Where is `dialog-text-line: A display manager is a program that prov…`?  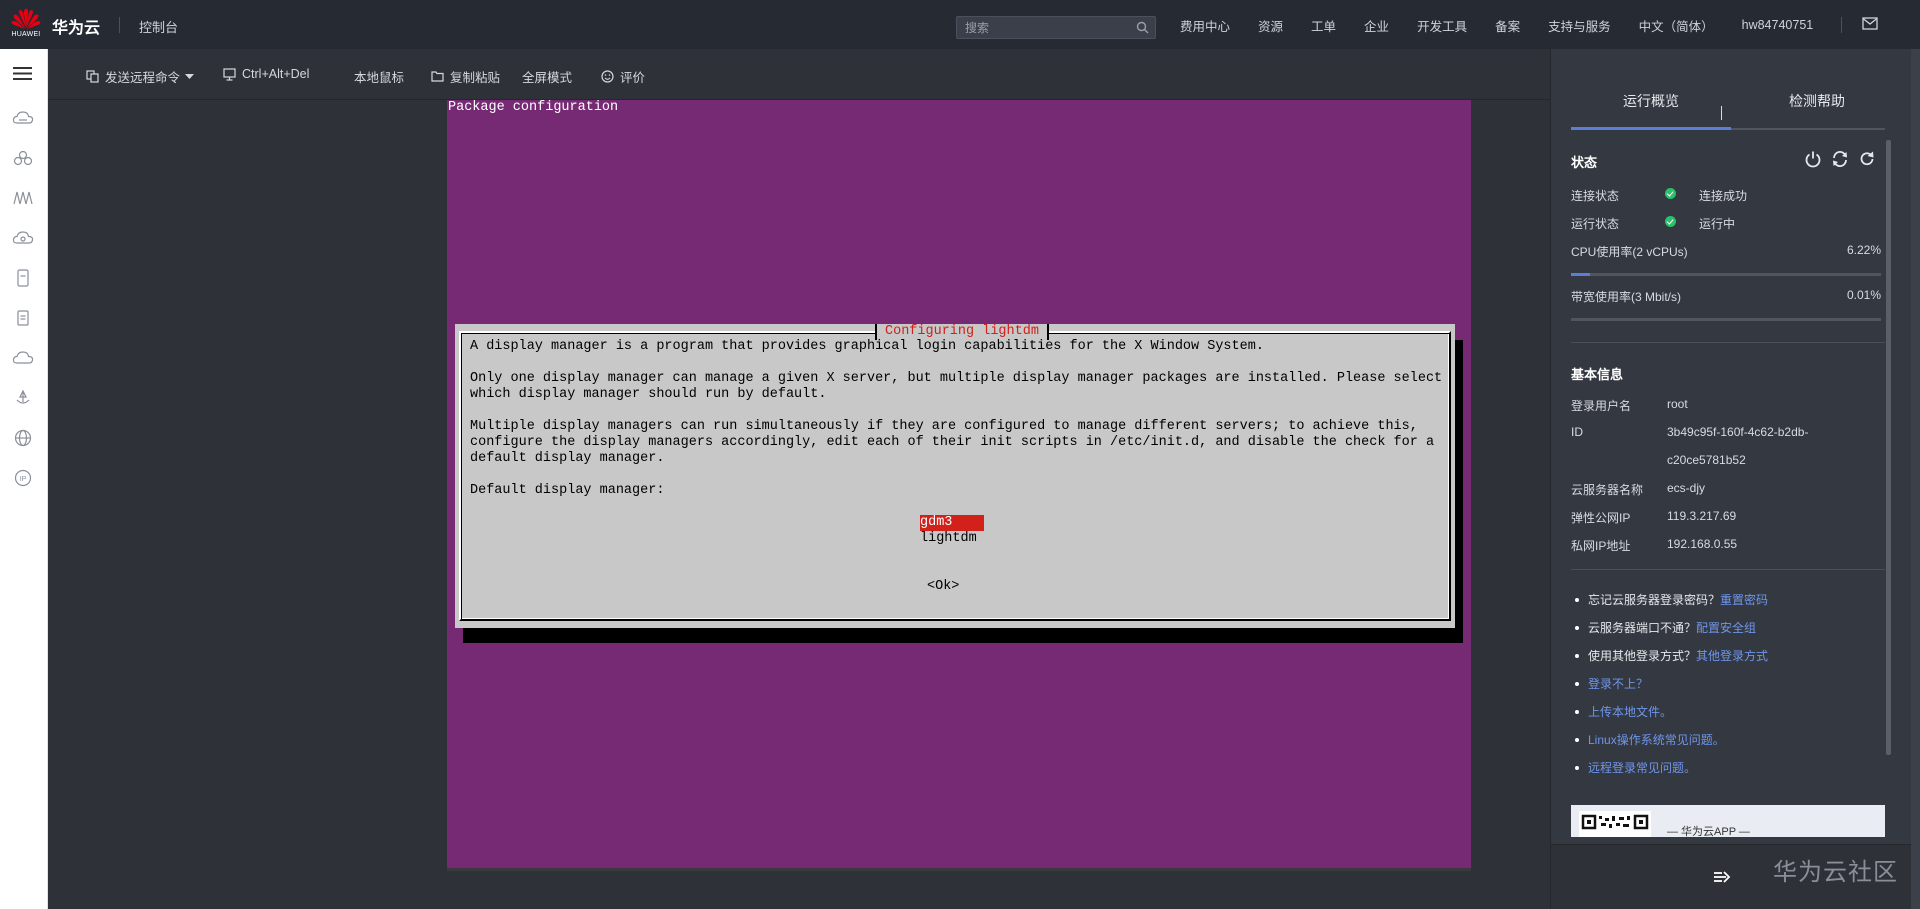
dialog-text-line: A display manager is a program that prov… is located at coordinates (867, 346).